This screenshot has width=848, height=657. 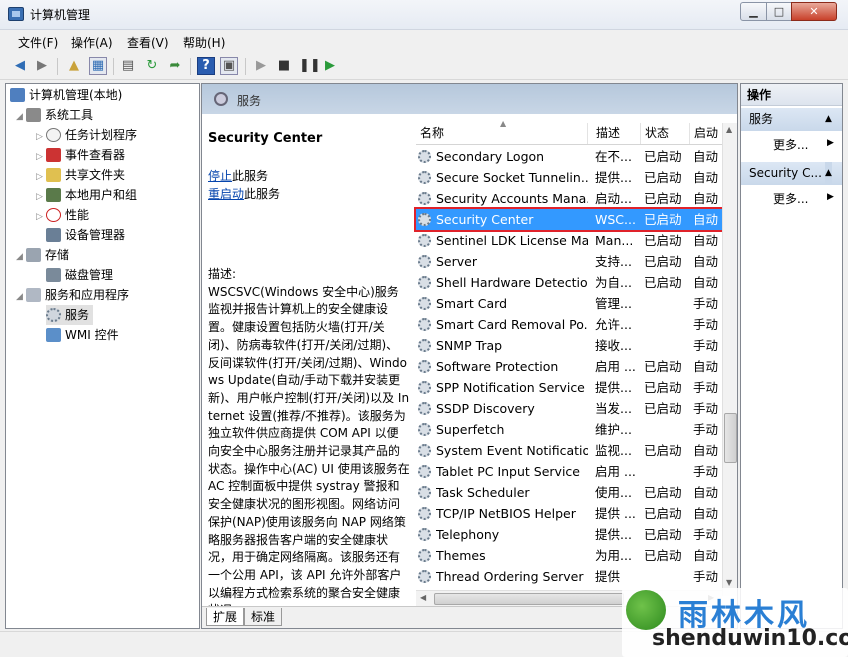 What do you see at coordinates (82, 335) in the screenshot?
I see `tree-item-wmi-control: WMI 控件` at bounding box center [82, 335].